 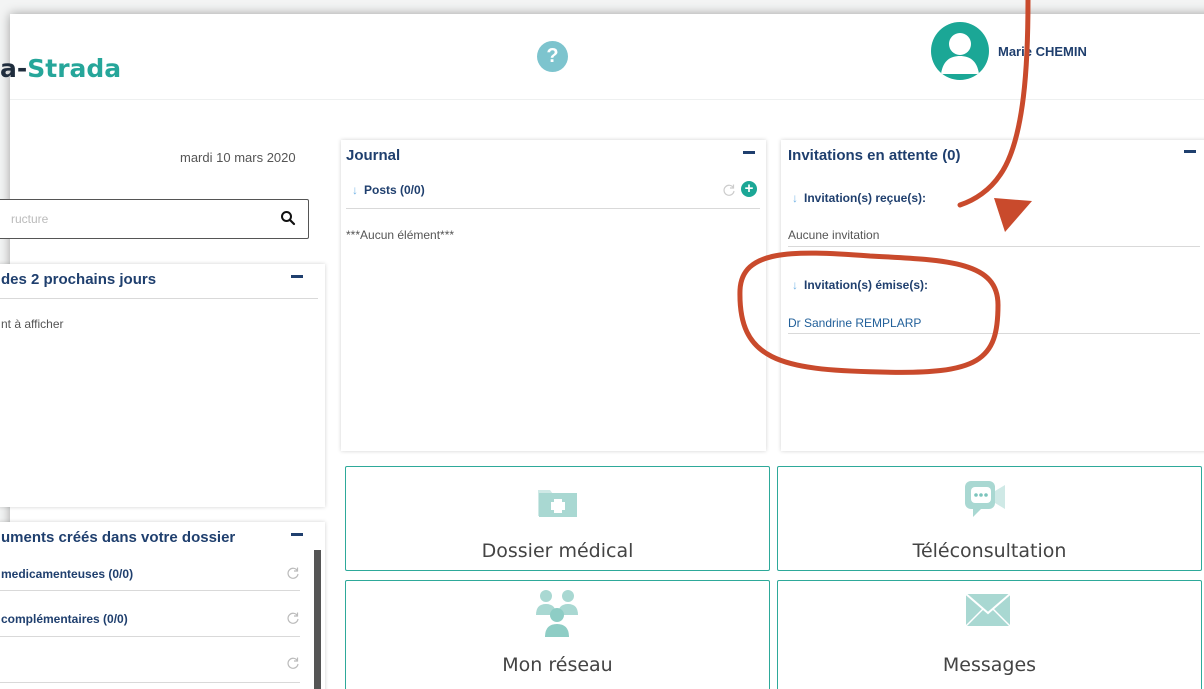 What do you see at coordinates (988, 610) in the screenshot?
I see `envelope-icon` at bounding box center [988, 610].